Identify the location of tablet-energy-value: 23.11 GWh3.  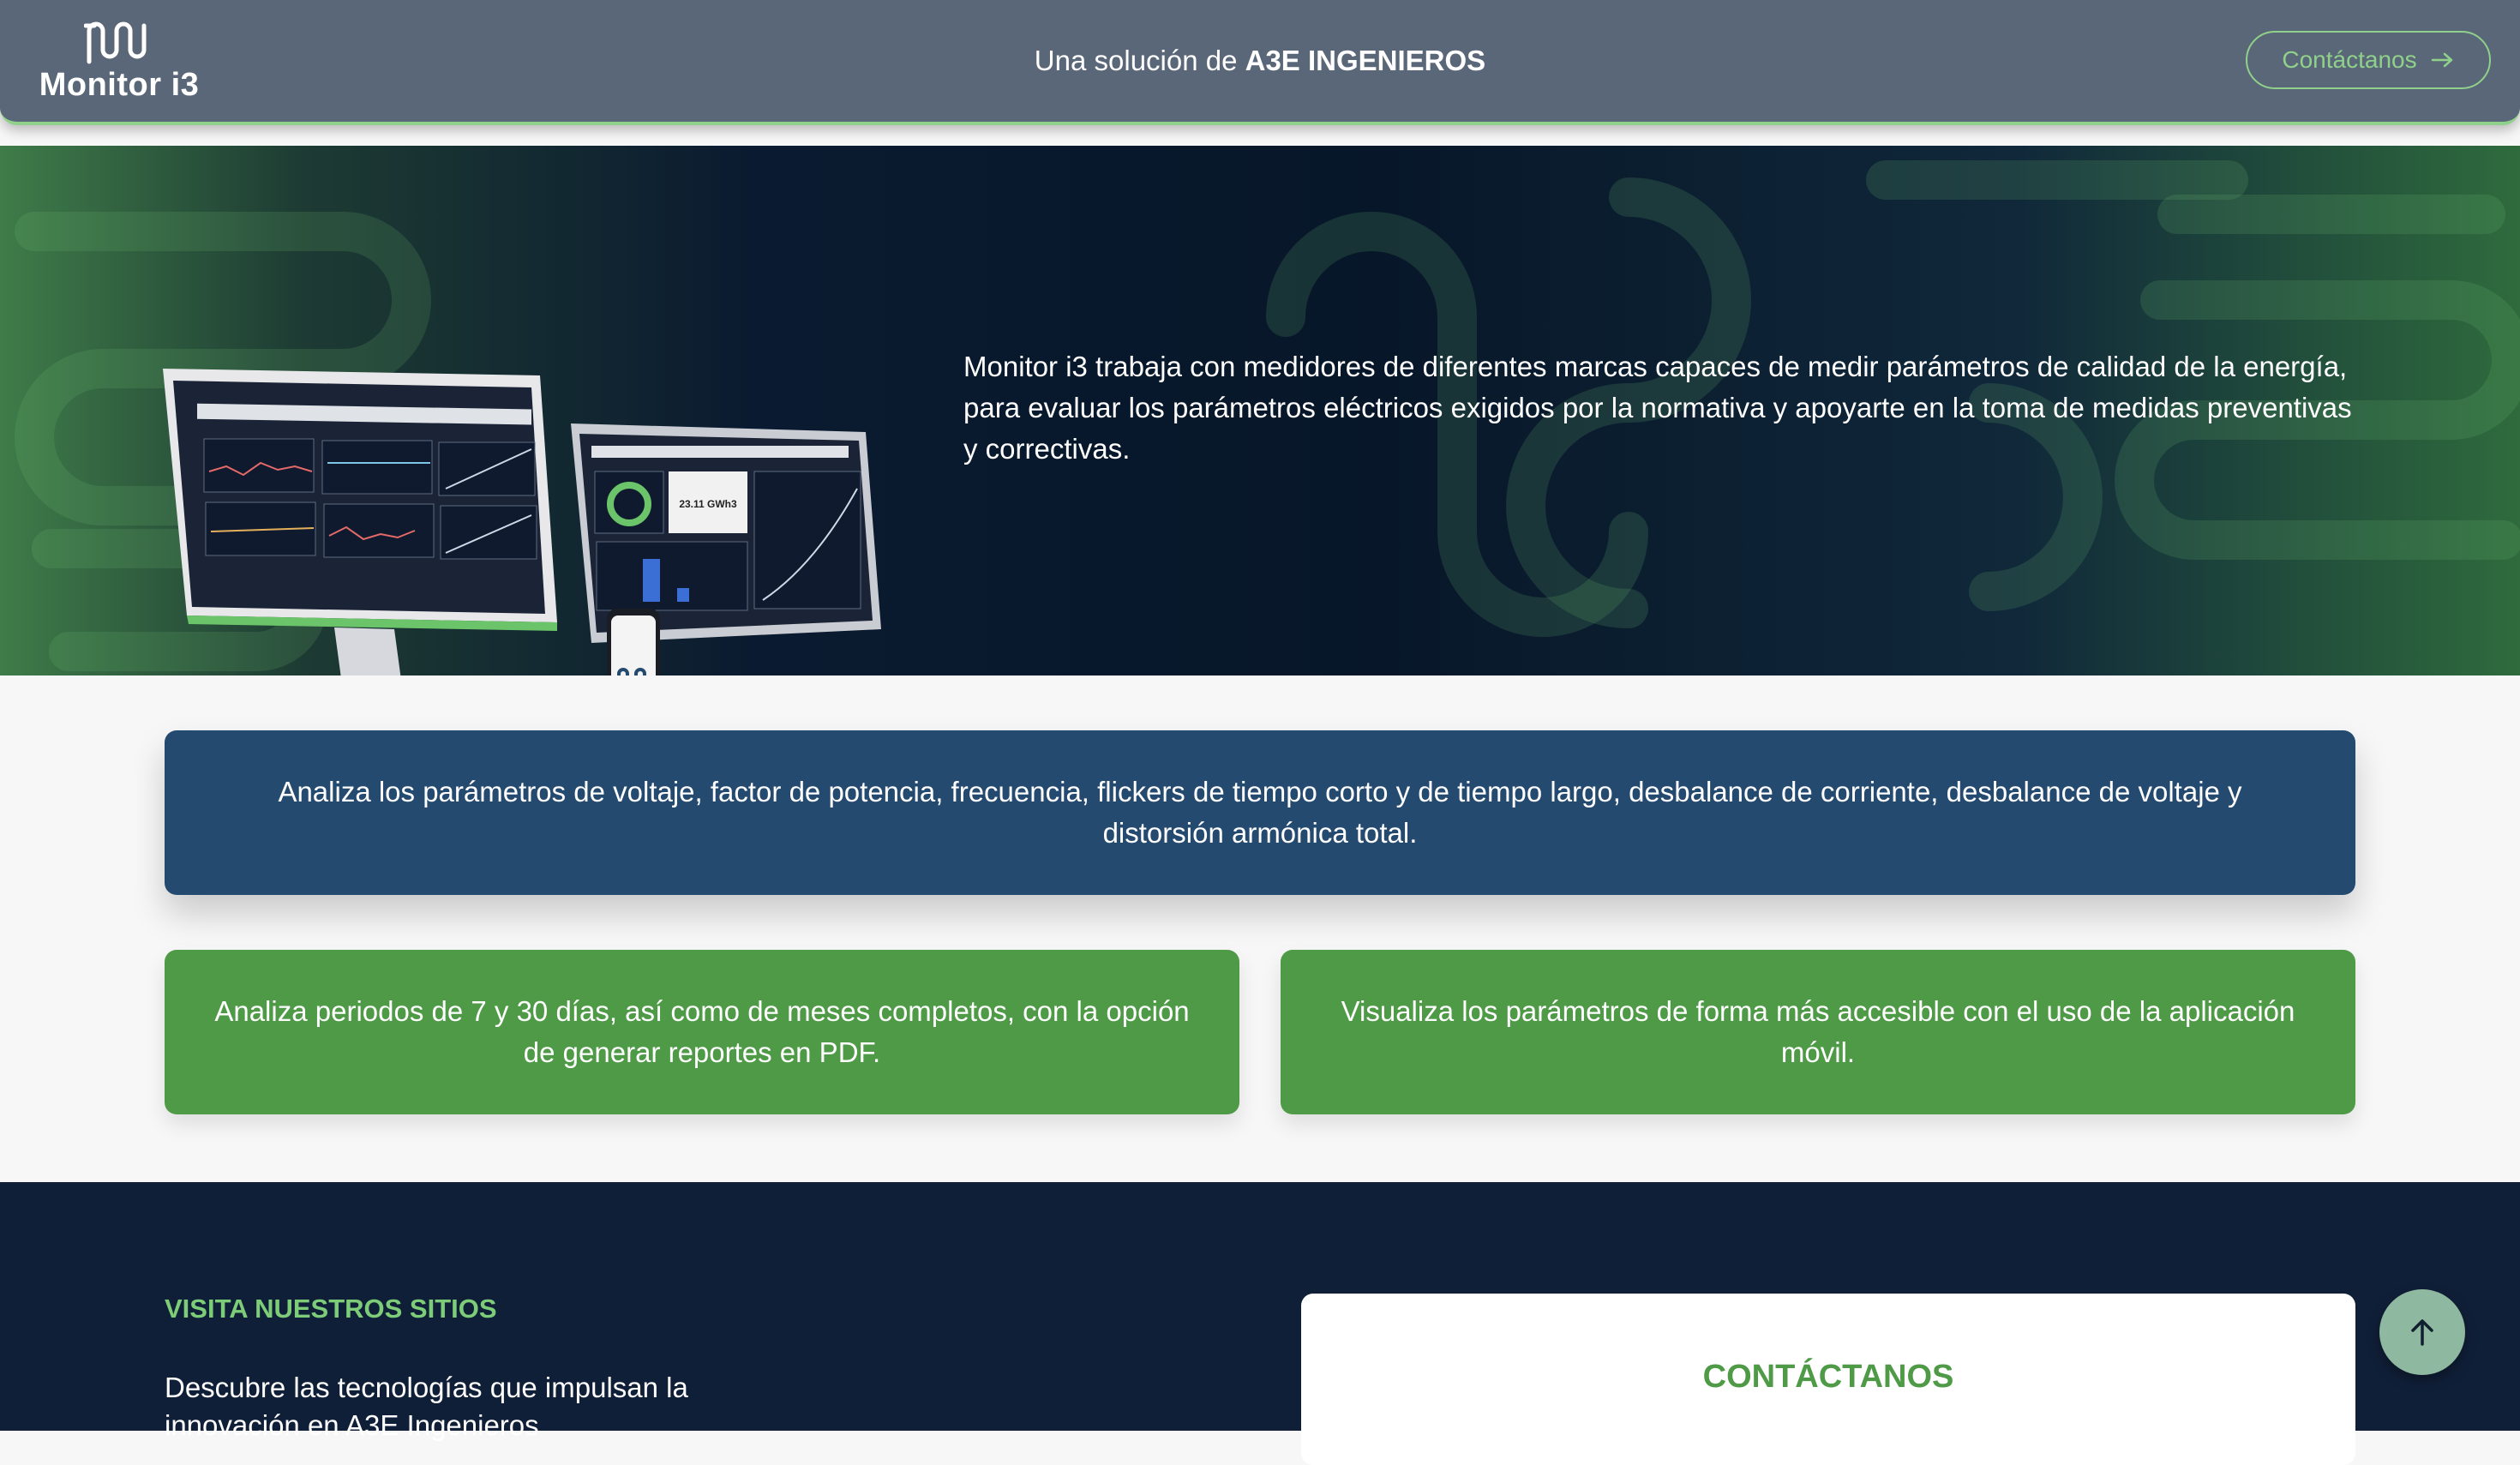
(708, 504).